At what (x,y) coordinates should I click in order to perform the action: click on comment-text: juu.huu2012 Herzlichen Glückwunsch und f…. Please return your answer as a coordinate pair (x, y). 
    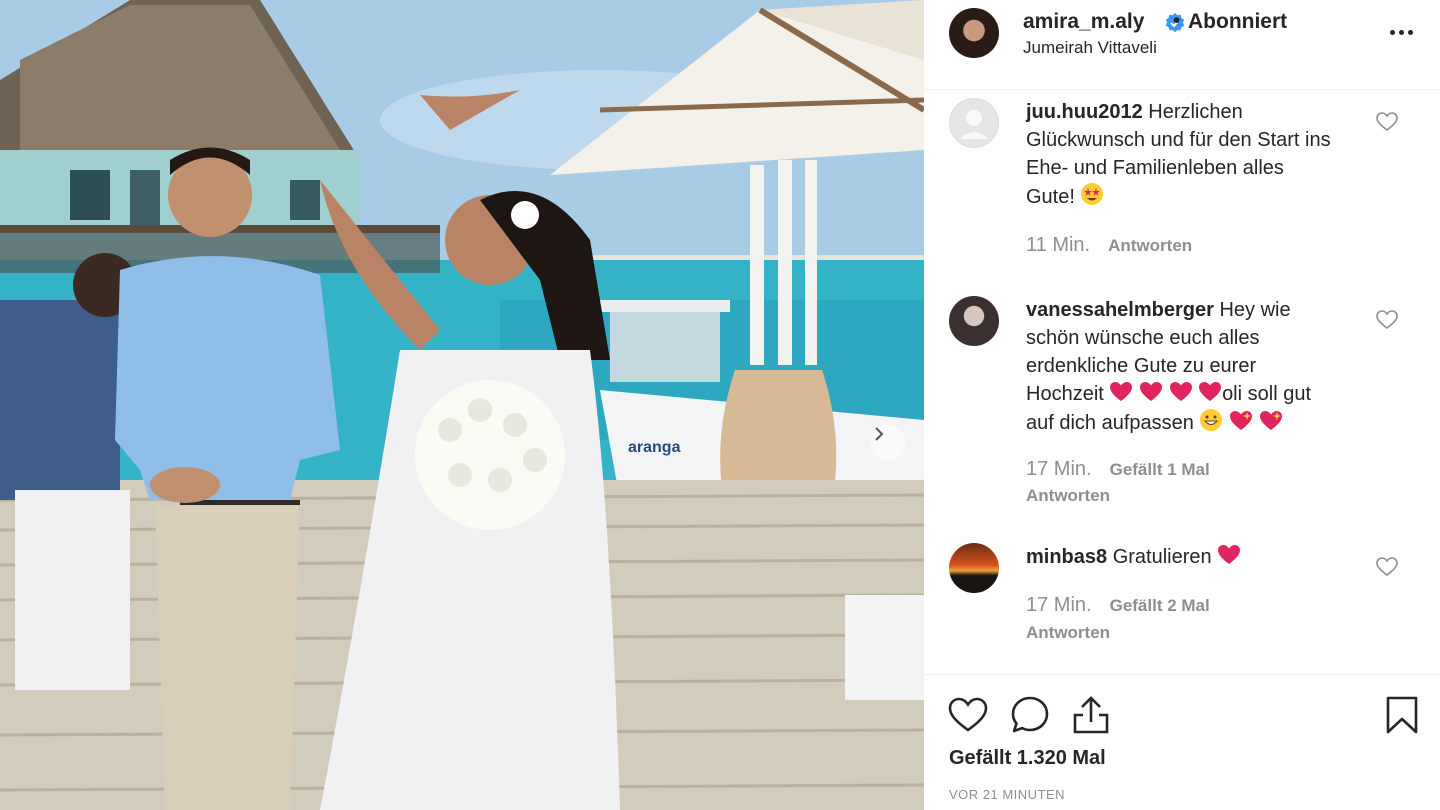
    Looking at the image, I should click on (1178, 154).